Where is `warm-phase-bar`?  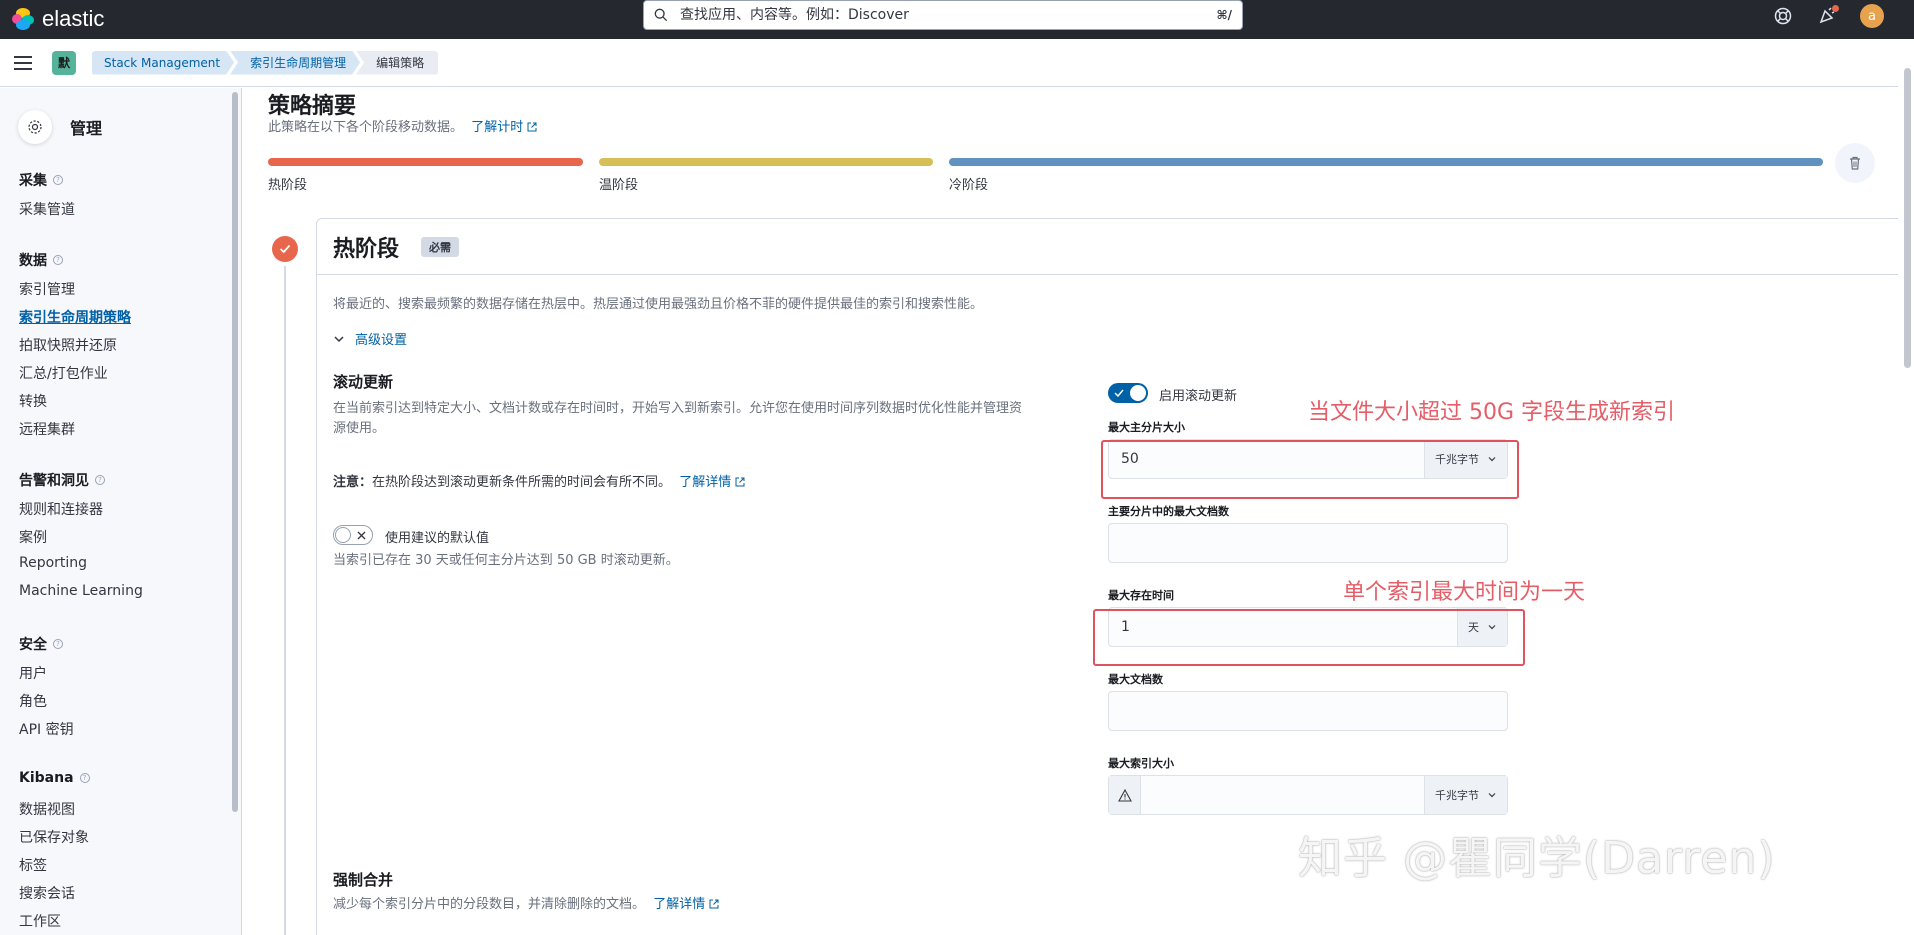
warm-phase-bar is located at coordinates (766, 162).